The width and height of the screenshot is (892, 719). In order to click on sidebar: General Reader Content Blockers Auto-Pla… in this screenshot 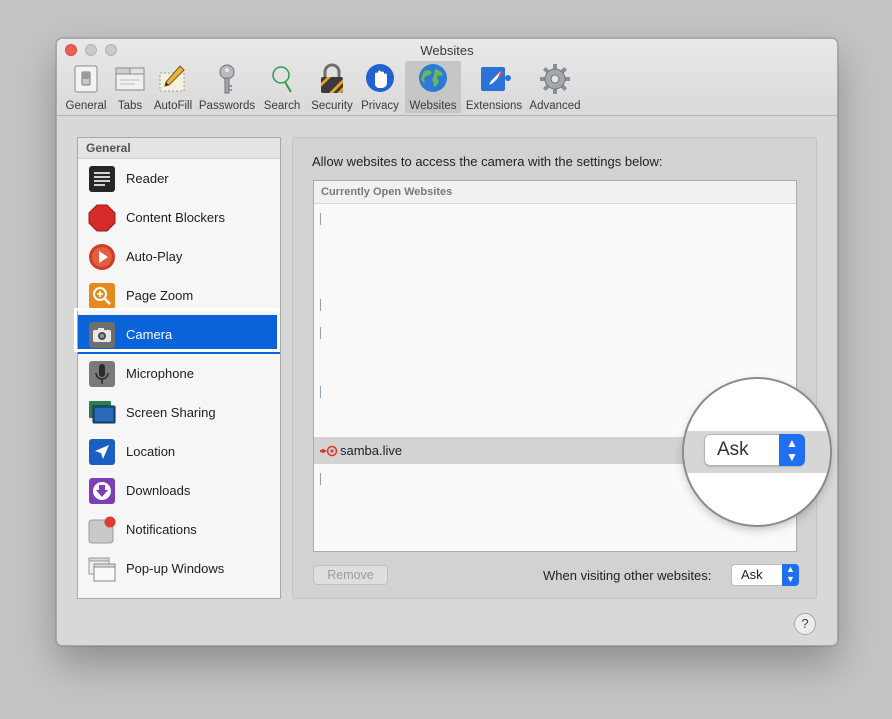, I will do `click(179, 368)`.